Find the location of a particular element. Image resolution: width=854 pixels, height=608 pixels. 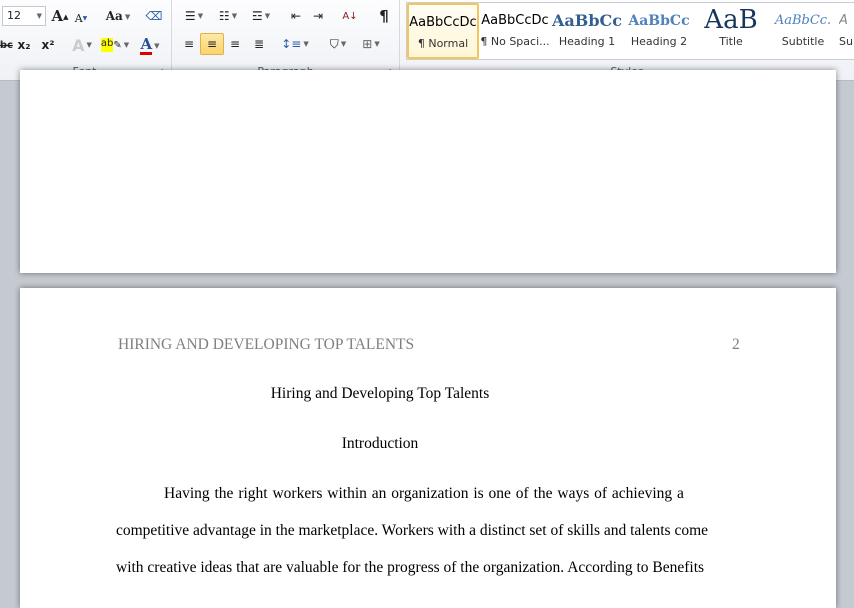

change-case-button: Aa ▼ is located at coordinates (118, 16).